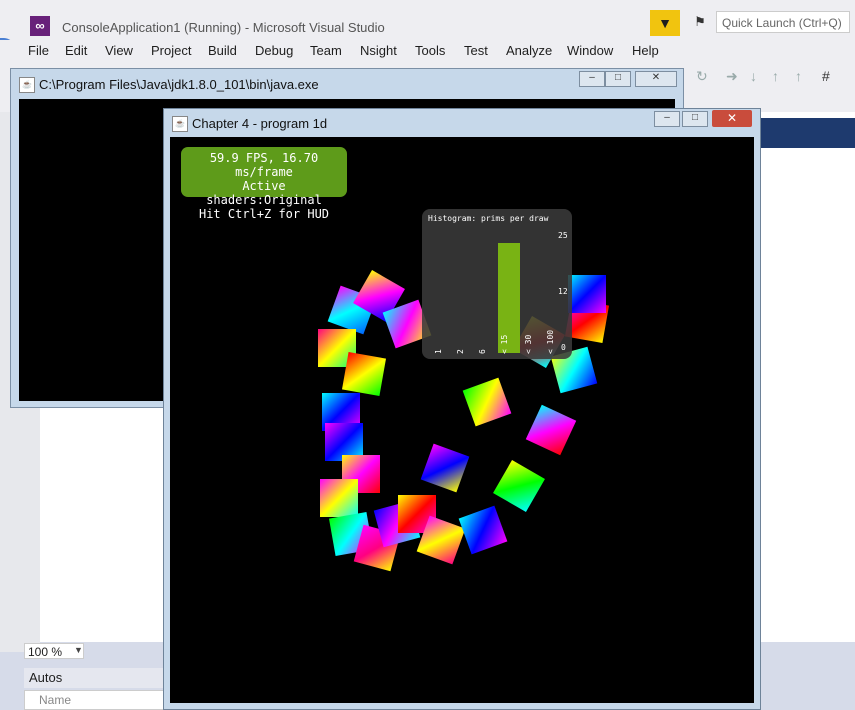 This screenshot has width=855, height=710. What do you see at coordinates (222, 50) in the screenshot?
I see `menu-build: Build` at bounding box center [222, 50].